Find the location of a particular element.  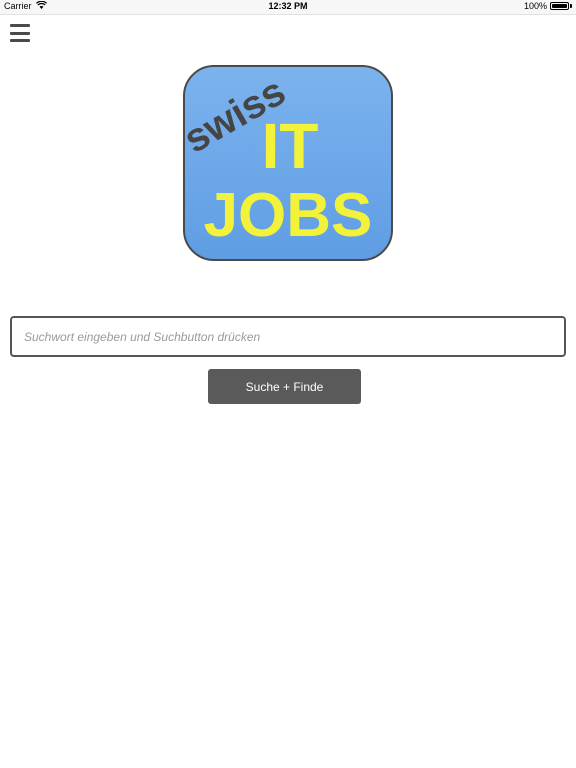

swiss-it-jobs-logo: swiss IT JOBS is located at coordinates (287, 163).